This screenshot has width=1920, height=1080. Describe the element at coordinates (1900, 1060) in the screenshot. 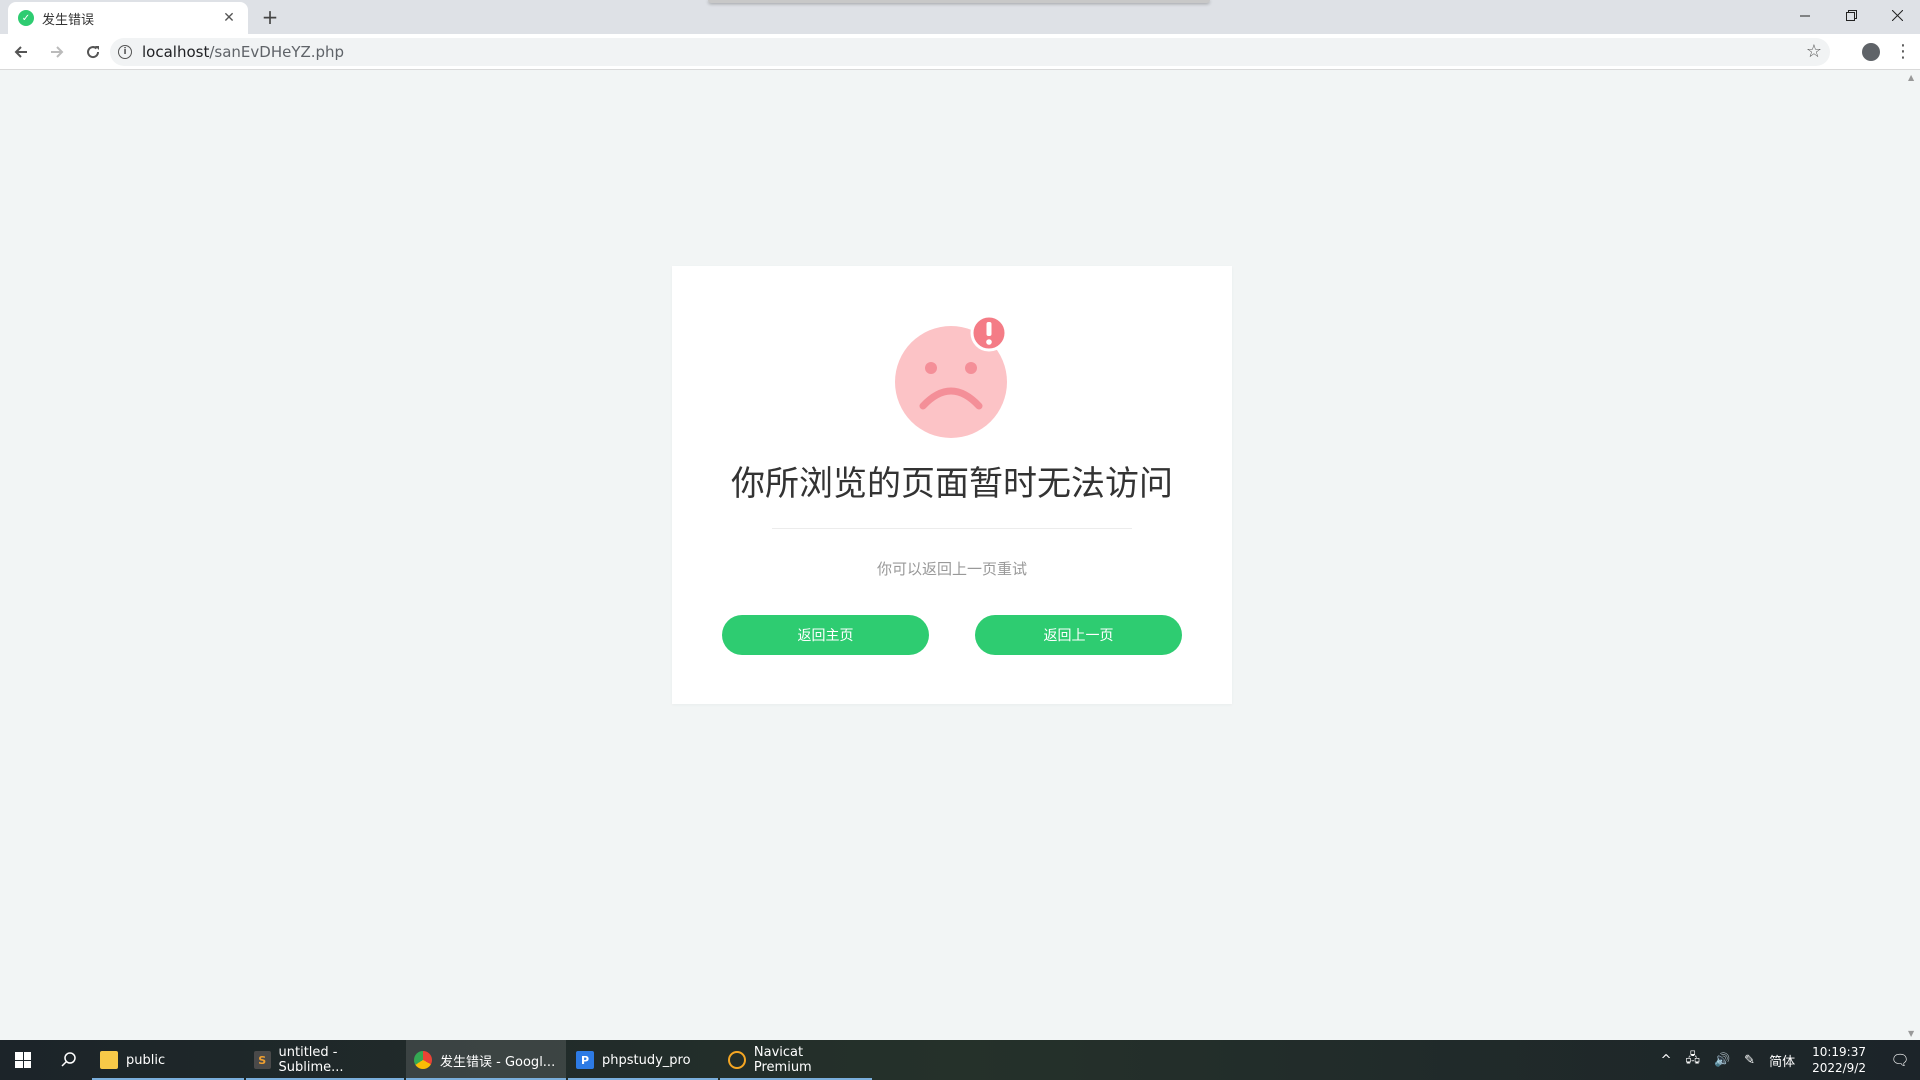

I see `notification-icon: 🗨` at that location.